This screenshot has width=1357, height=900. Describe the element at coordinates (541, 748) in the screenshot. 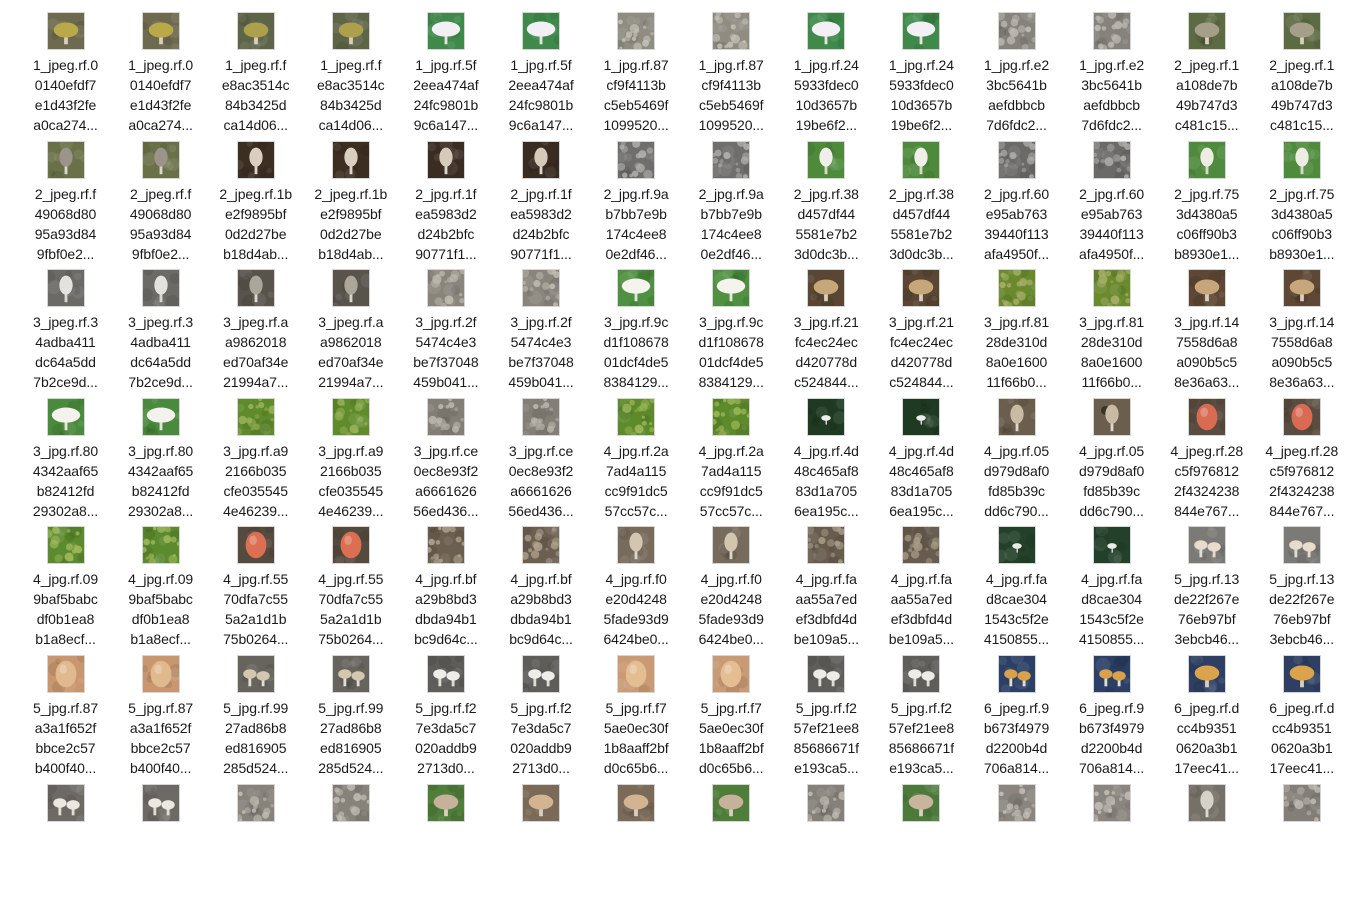

I see `file-name-line: 020addb9` at that location.